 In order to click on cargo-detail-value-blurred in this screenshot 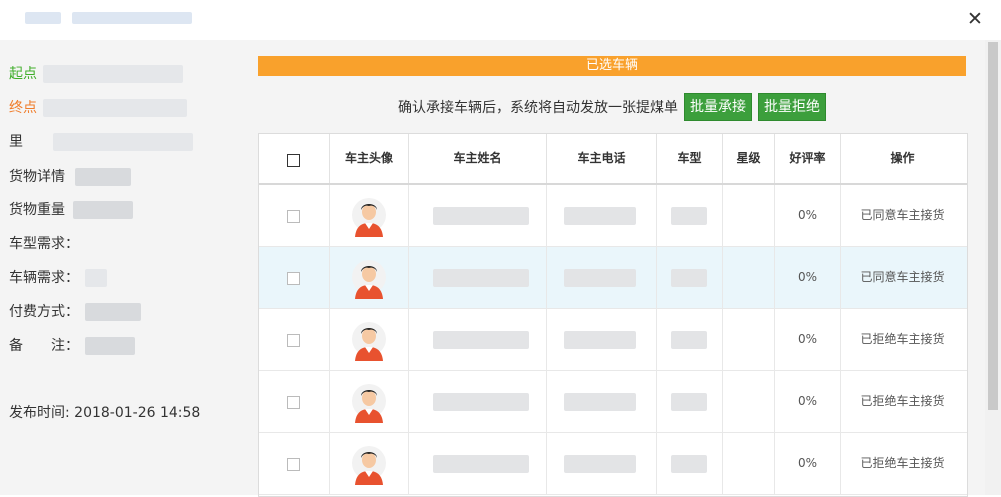, I will do `click(103, 177)`.